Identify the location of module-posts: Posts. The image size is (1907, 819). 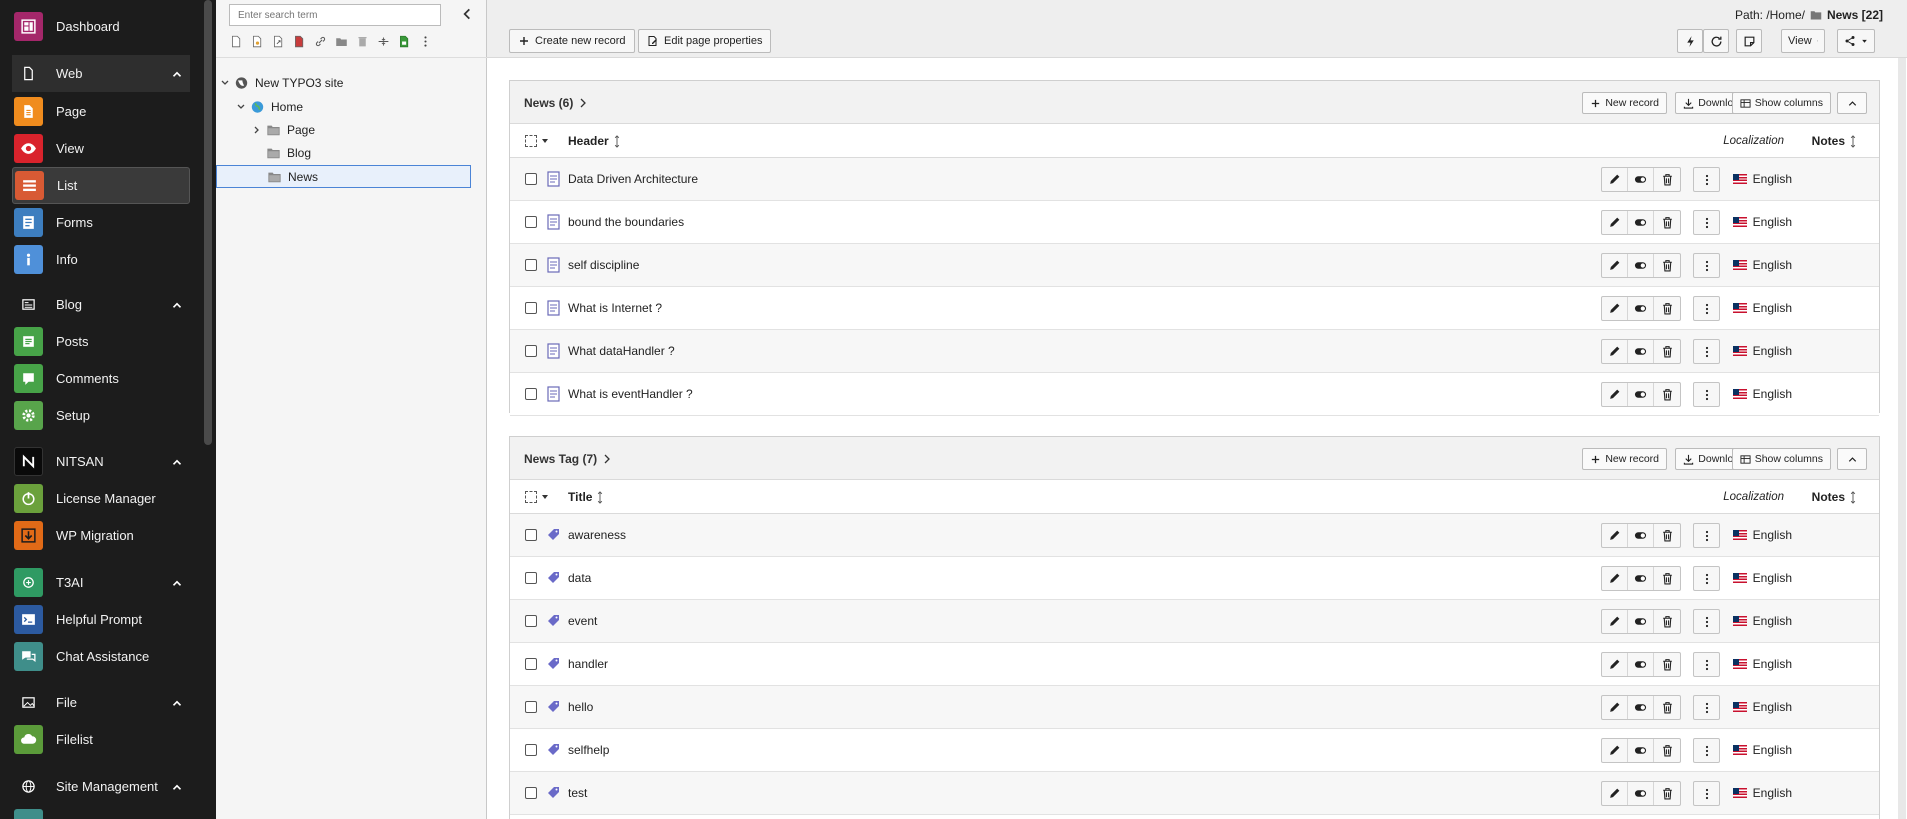
(101, 341).